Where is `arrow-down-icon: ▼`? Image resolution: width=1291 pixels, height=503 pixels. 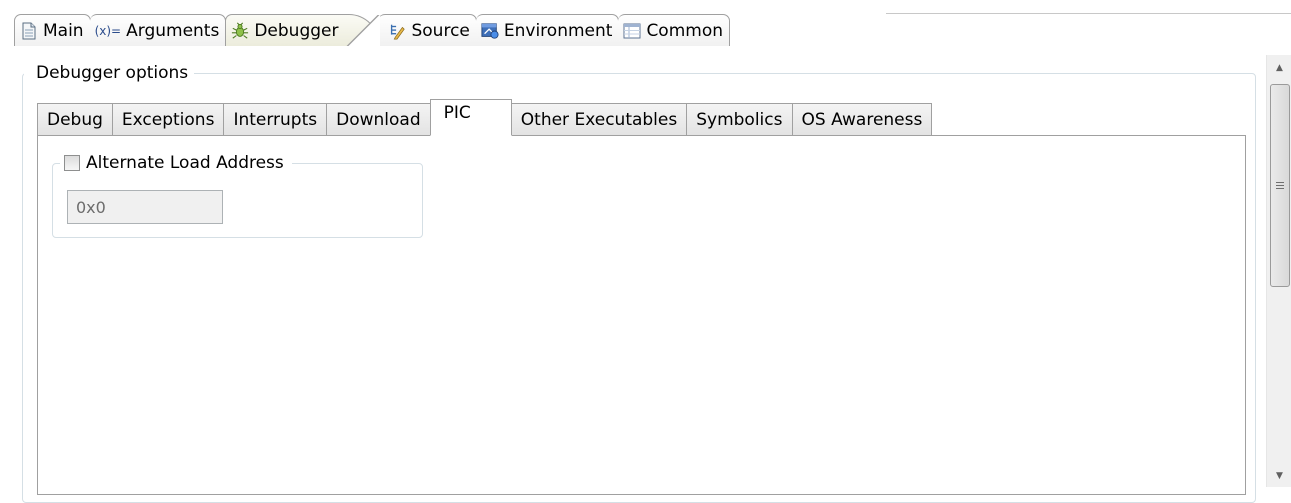
arrow-down-icon: ▼ is located at coordinates (1279, 476).